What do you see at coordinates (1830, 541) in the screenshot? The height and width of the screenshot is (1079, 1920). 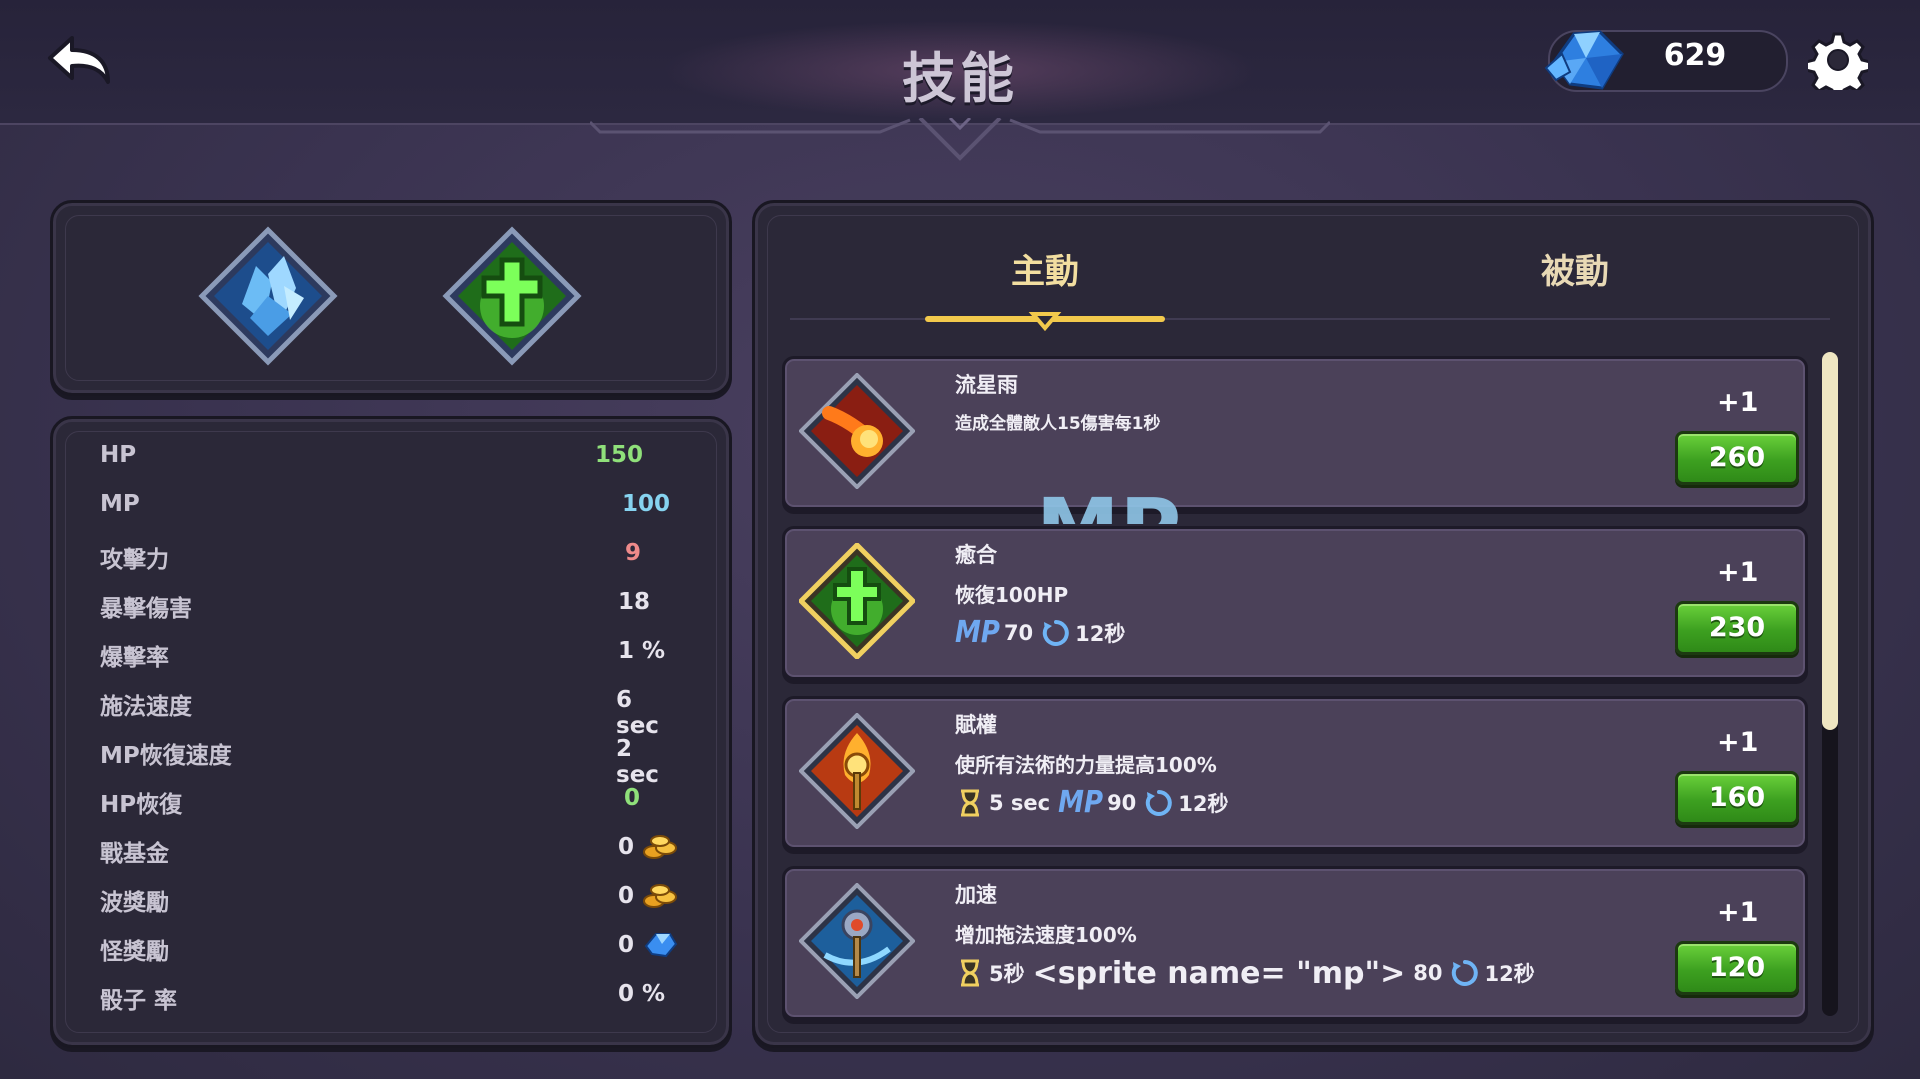 I see `scrollbar-thumb` at bounding box center [1830, 541].